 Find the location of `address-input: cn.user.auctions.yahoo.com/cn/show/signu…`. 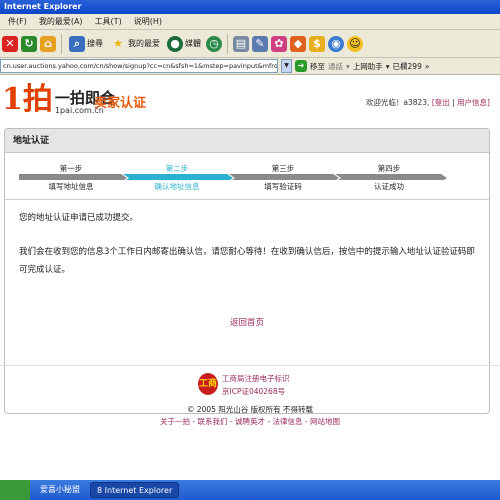

address-input: cn.user.auctions.yahoo.com/cn/show/signu… is located at coordinates (139, 66).